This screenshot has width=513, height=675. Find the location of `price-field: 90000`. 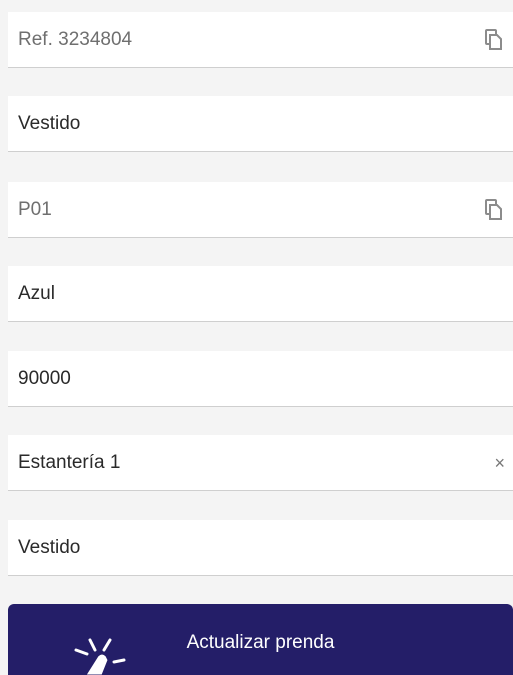

price-field: 90000 is located at coordinates (260, 379).